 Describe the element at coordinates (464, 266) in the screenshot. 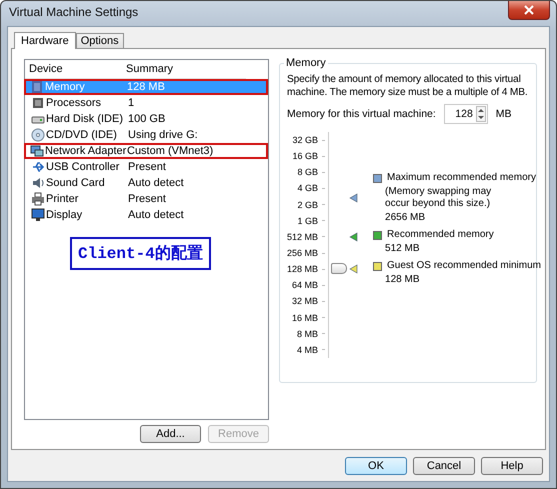

I see `legend-title: Guest OS recommended minimum` at that location.